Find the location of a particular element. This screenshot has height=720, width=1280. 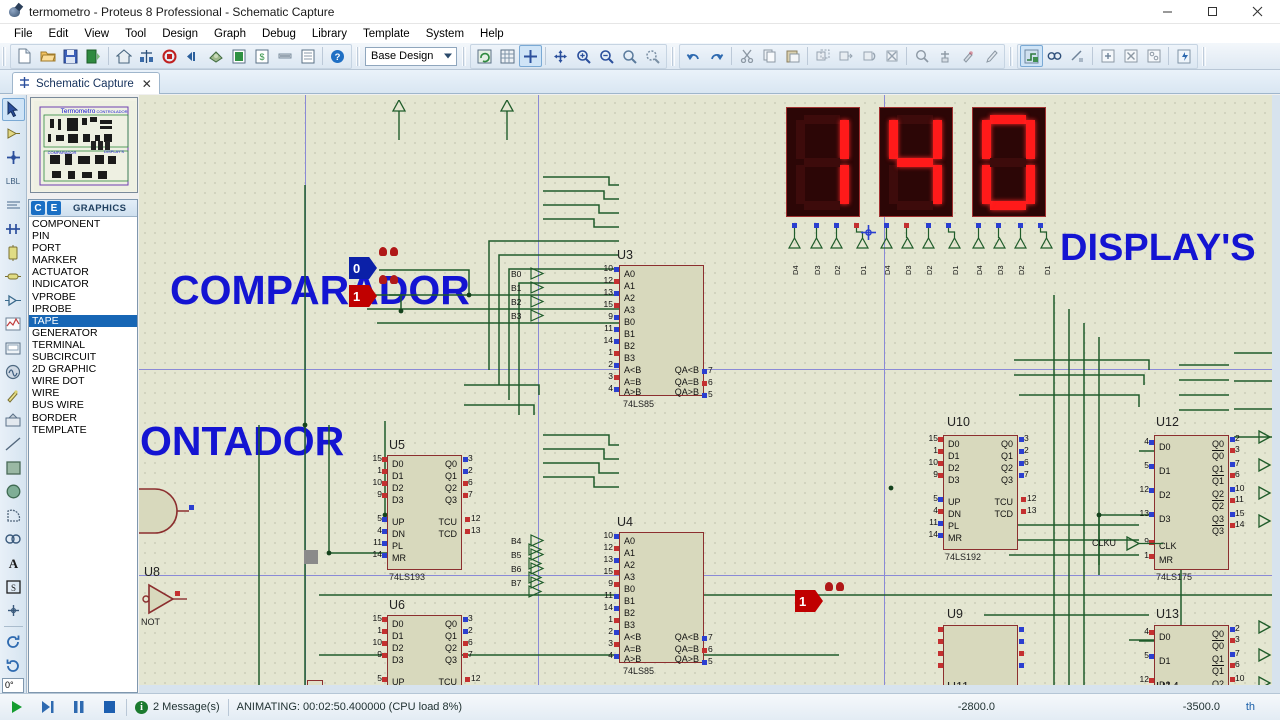

selector-item-actuator: ACTUATOR is located at coordinates (83, 272).